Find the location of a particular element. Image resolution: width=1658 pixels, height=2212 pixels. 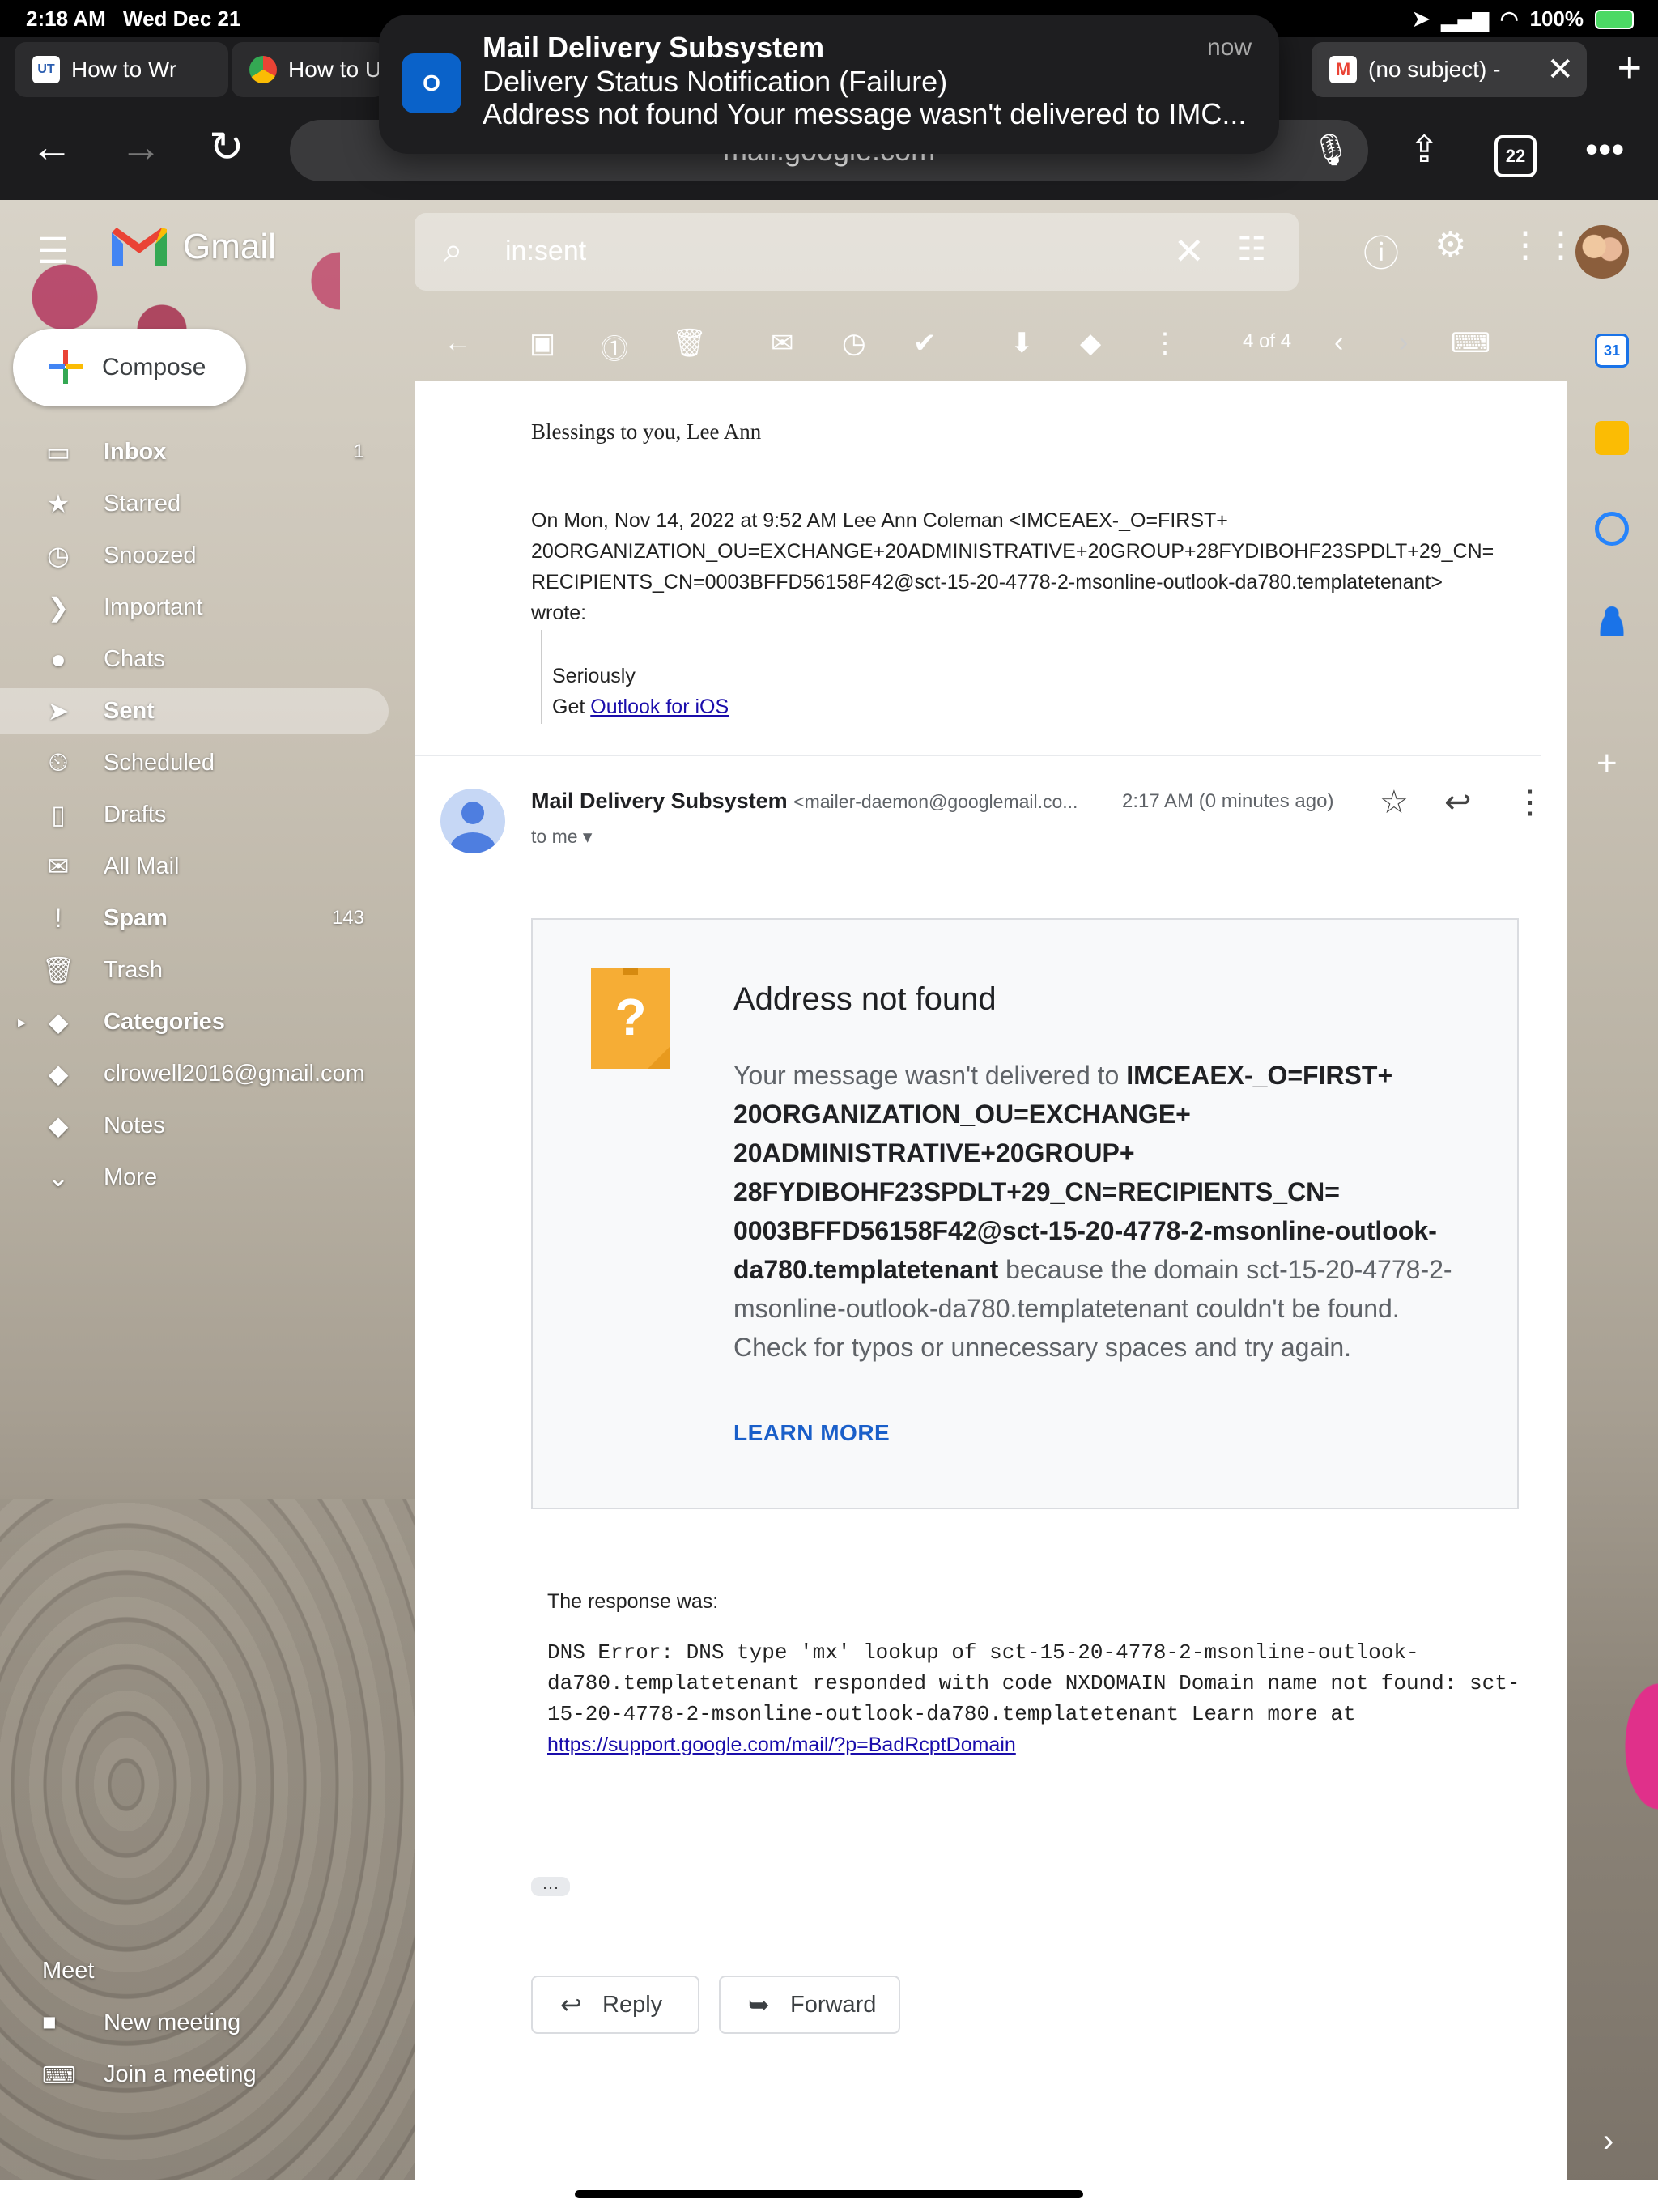

message-more-icon: ⋮ is located at coordinates (1530, 803).